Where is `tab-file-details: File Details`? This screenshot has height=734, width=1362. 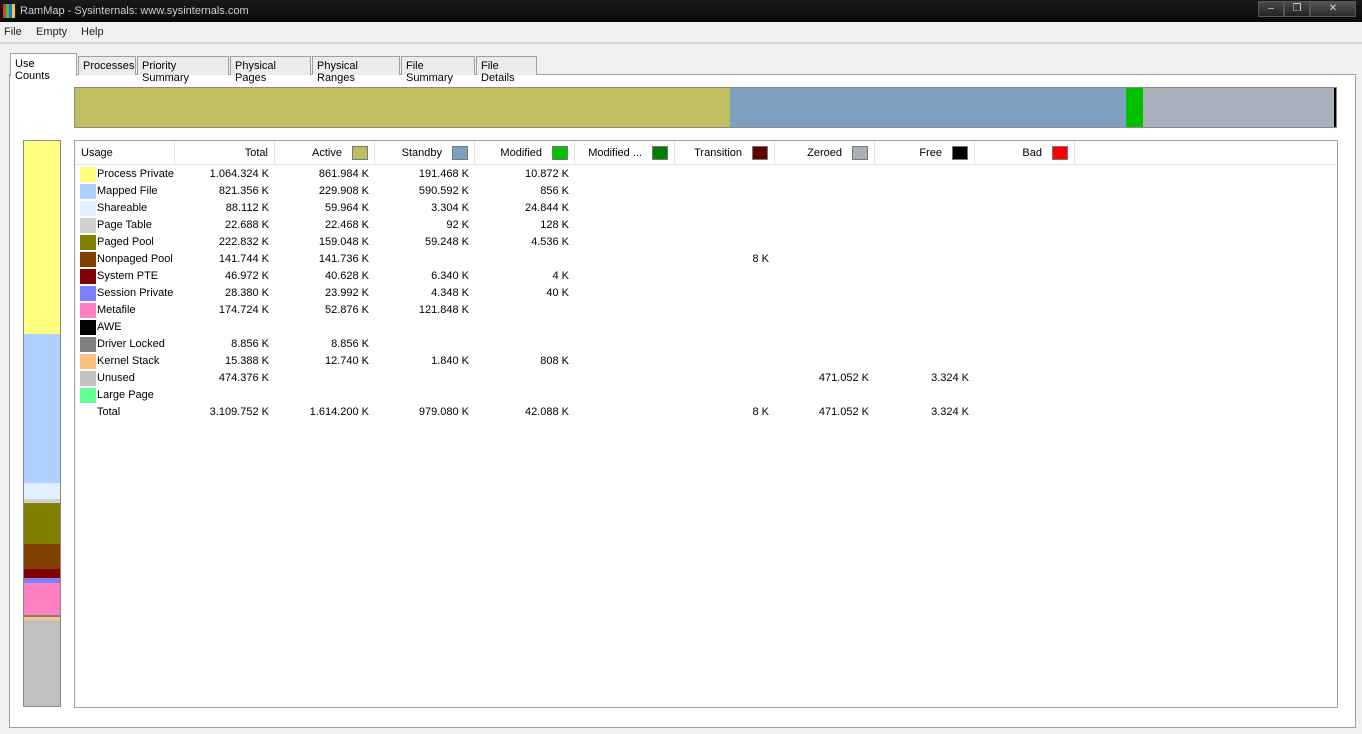 tab-file-details: File Details is located at coordinates (506, 70).